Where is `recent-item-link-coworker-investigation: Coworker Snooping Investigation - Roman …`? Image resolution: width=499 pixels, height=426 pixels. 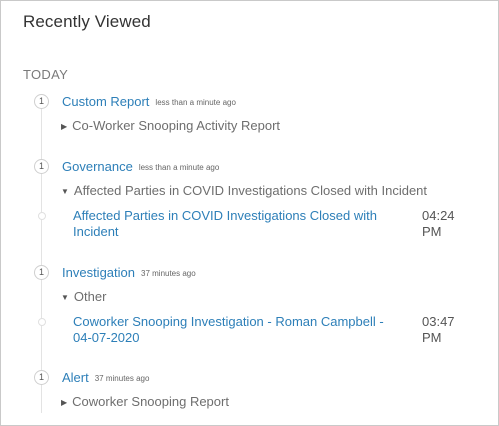
recent-item-link-coworker-investigation: Coworker Snooping Investigation - Roman … is located at coordinates (238, 330).